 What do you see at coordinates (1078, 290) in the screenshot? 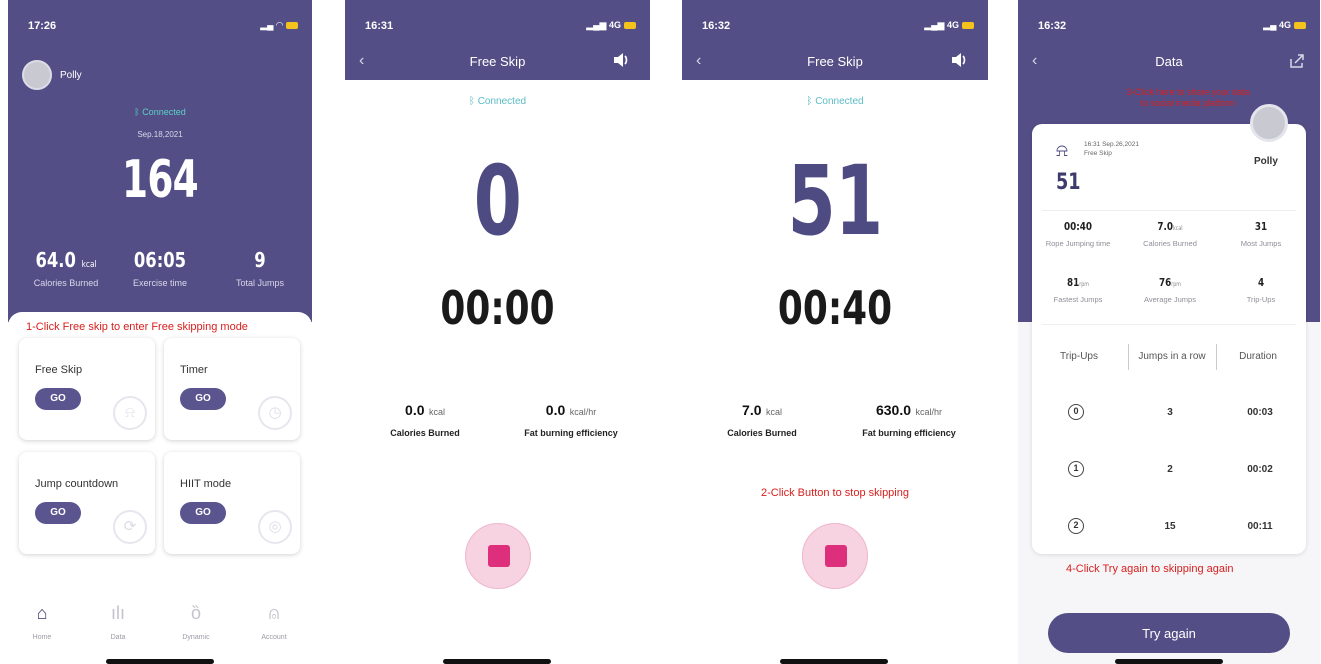
I see `metric-fastest-jumps: 81rpm Fastest Jumps` at bounding box center [1078, 290].